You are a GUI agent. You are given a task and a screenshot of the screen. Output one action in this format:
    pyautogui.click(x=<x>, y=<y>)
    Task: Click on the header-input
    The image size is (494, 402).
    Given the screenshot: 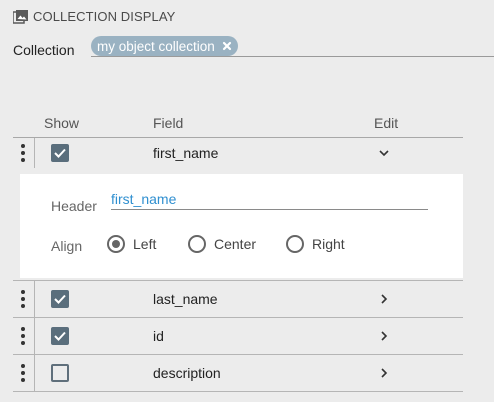 What is the action you would take?
    pyautogui.click(x=269, y=199)
    